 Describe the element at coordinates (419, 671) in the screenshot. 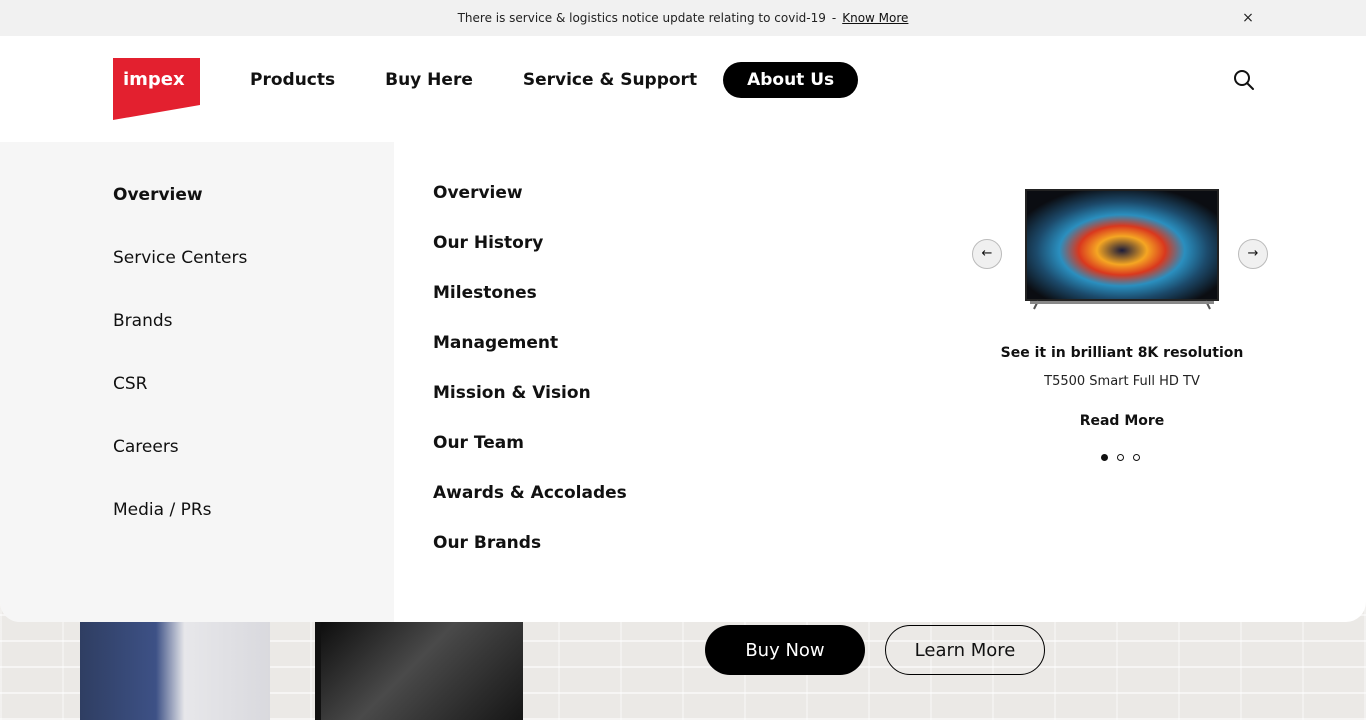

I see `hero-tv-image` at that location.